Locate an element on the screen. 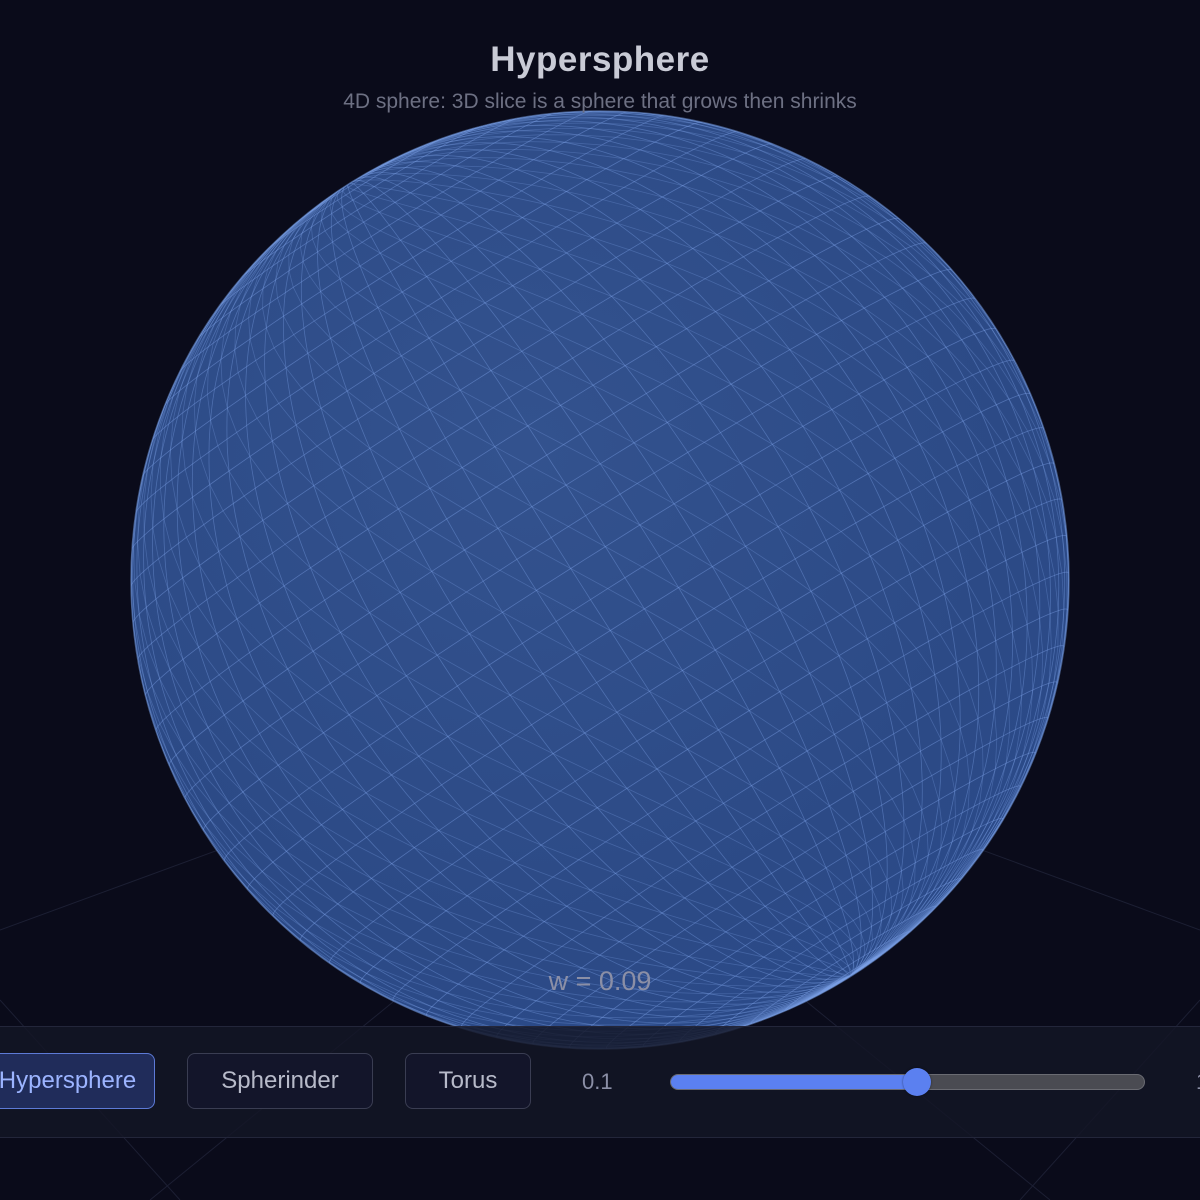 This screenshot has width=1200, height=1200. w-slider is located at coordinates (907, 1082).